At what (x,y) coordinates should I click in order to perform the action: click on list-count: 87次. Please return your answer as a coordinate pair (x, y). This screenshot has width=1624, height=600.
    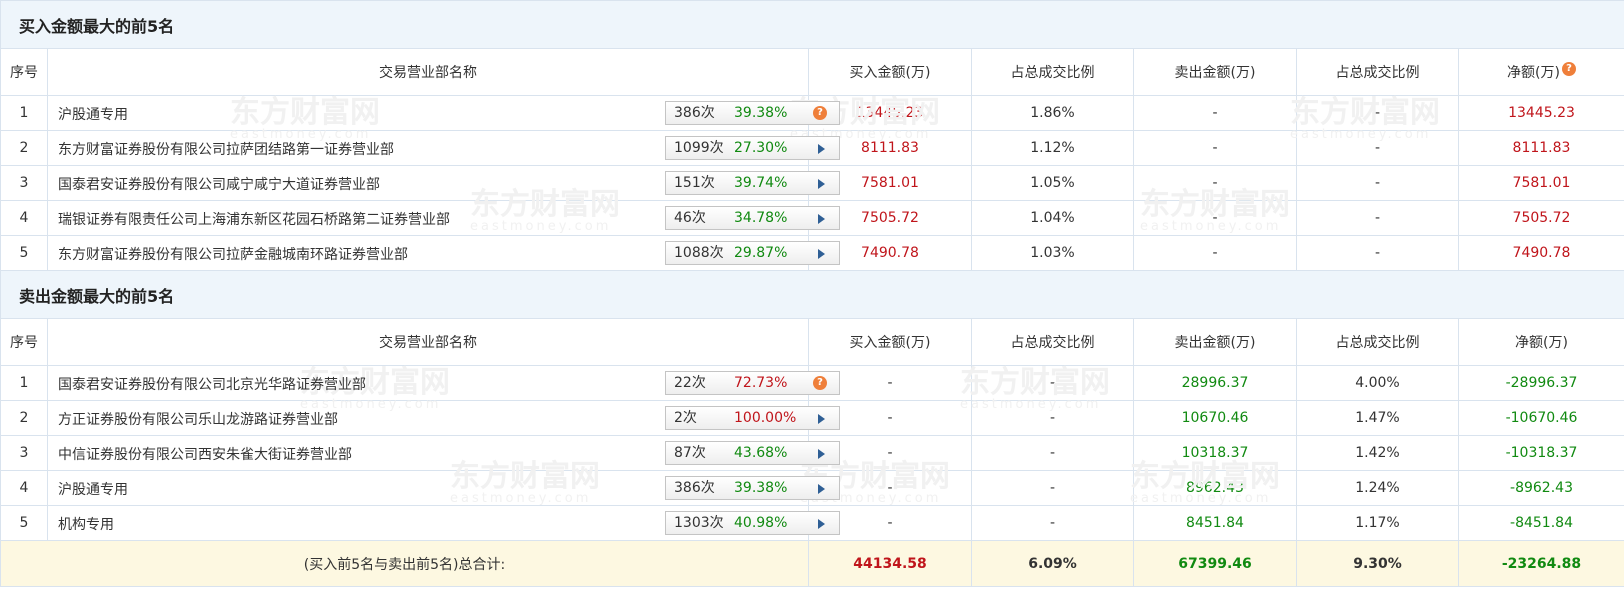
    Looking at the image, I should click on (690, 453).